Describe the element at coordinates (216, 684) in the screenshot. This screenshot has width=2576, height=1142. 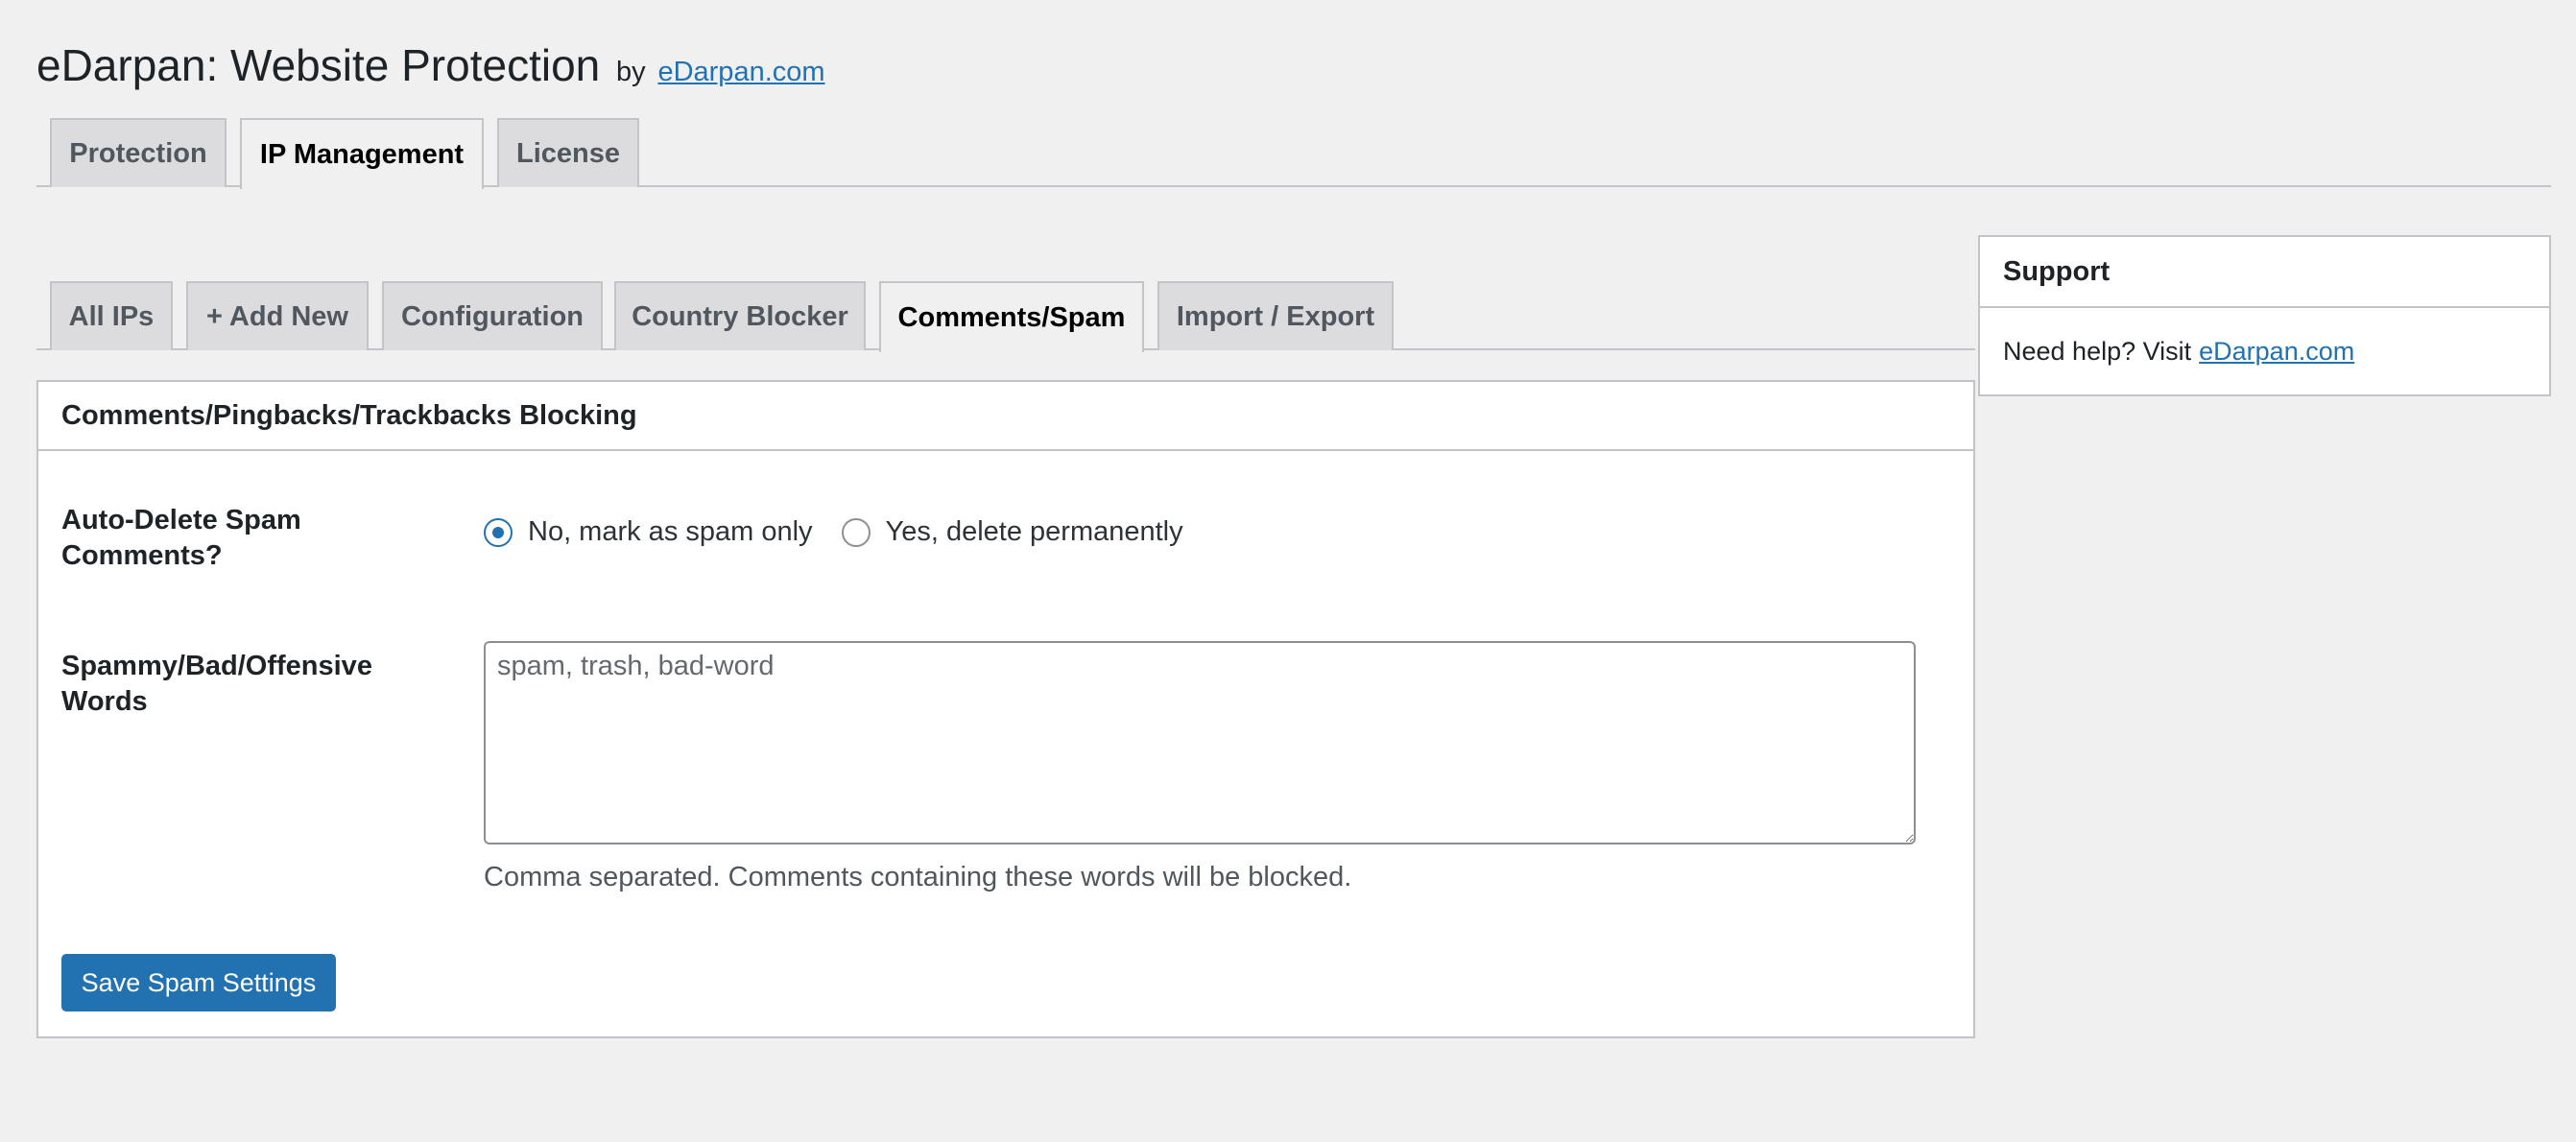
I see `spam-words-label: Spammy/Bad/Offensive Words` at that location.